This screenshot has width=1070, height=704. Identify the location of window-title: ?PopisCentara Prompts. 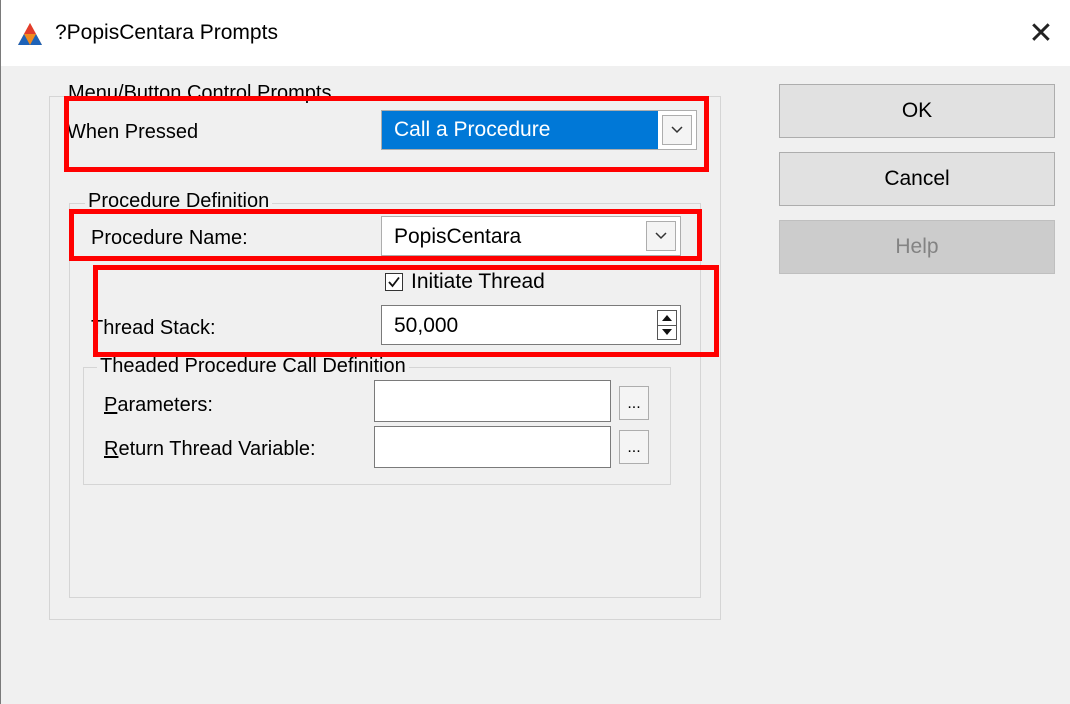
(166, 32).